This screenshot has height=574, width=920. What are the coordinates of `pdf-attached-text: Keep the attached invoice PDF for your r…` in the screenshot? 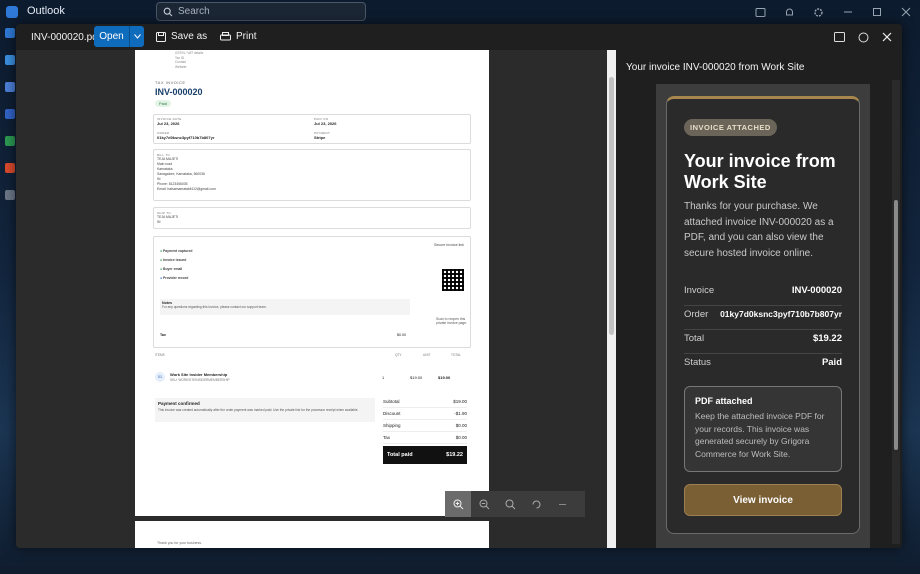 It's located at (760, 435).